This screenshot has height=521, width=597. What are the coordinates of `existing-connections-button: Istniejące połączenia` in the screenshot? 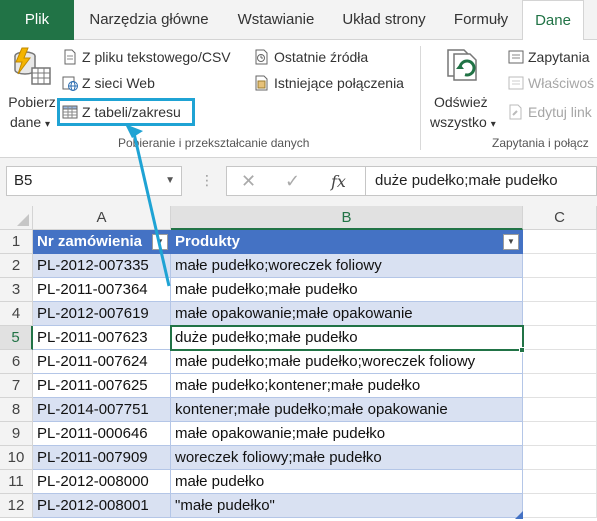 It's located at (329, 83).